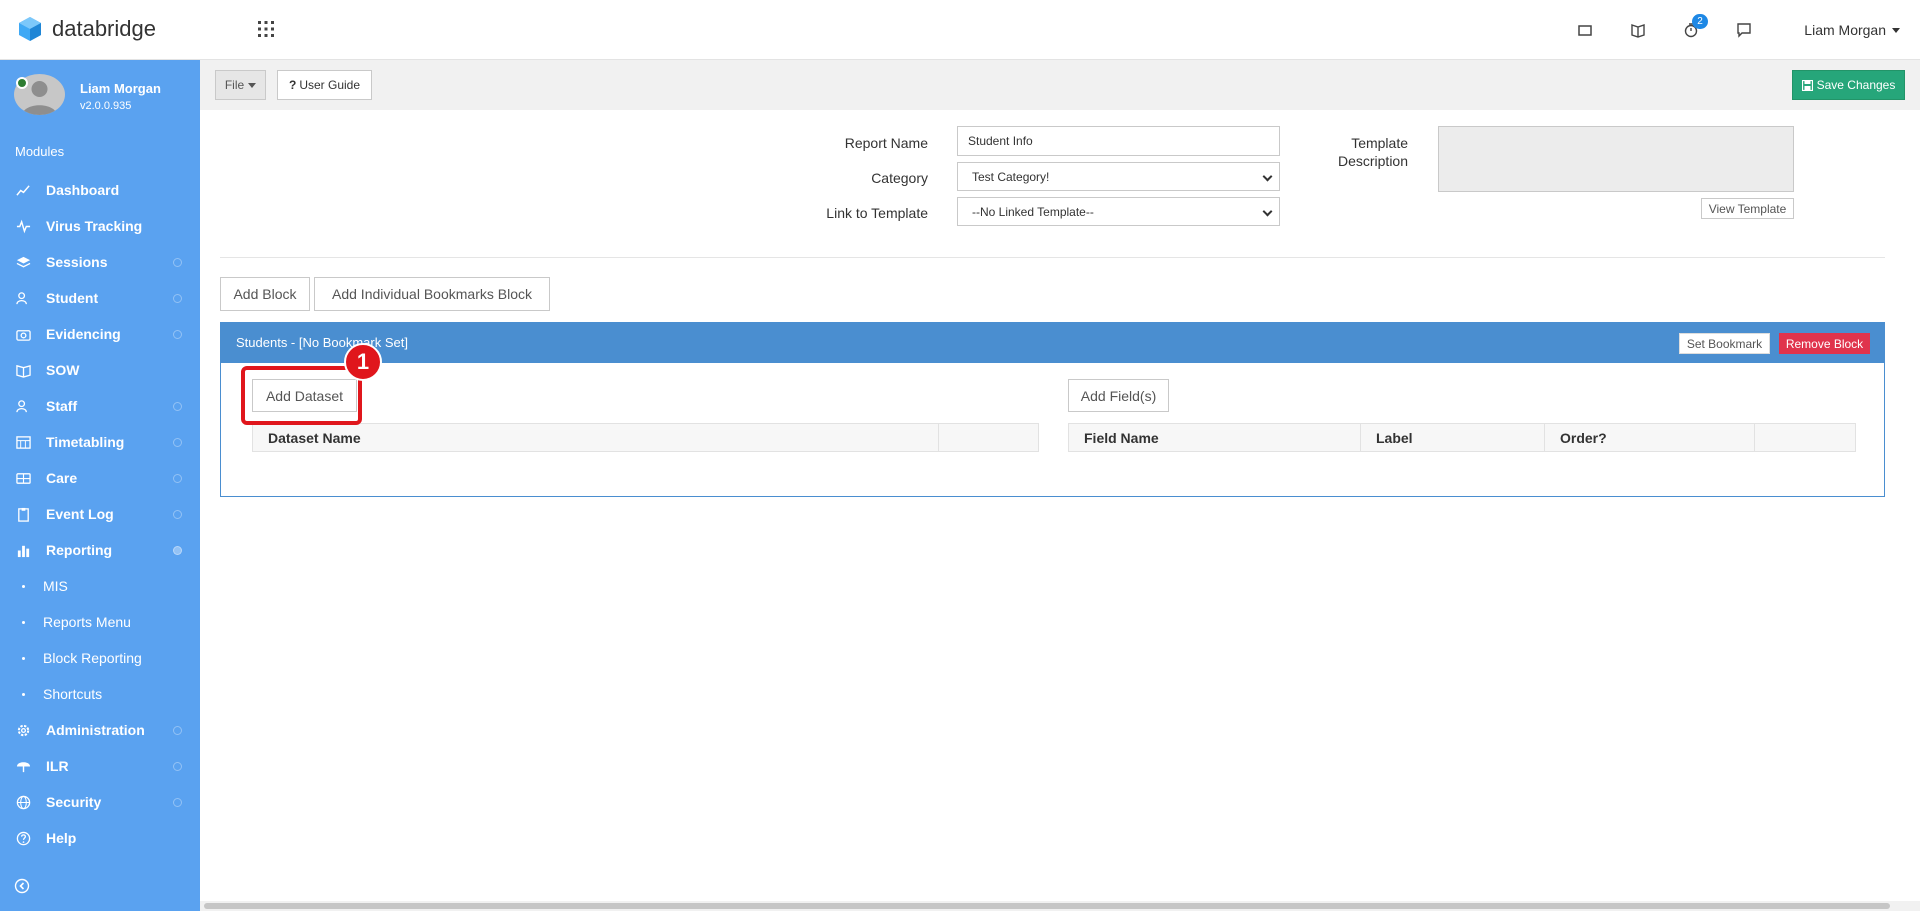 This screenshot has width=1920, height=911. Describe the element at coordinates (23, 802) in the screenshot. I see `globe-icon` at that location.